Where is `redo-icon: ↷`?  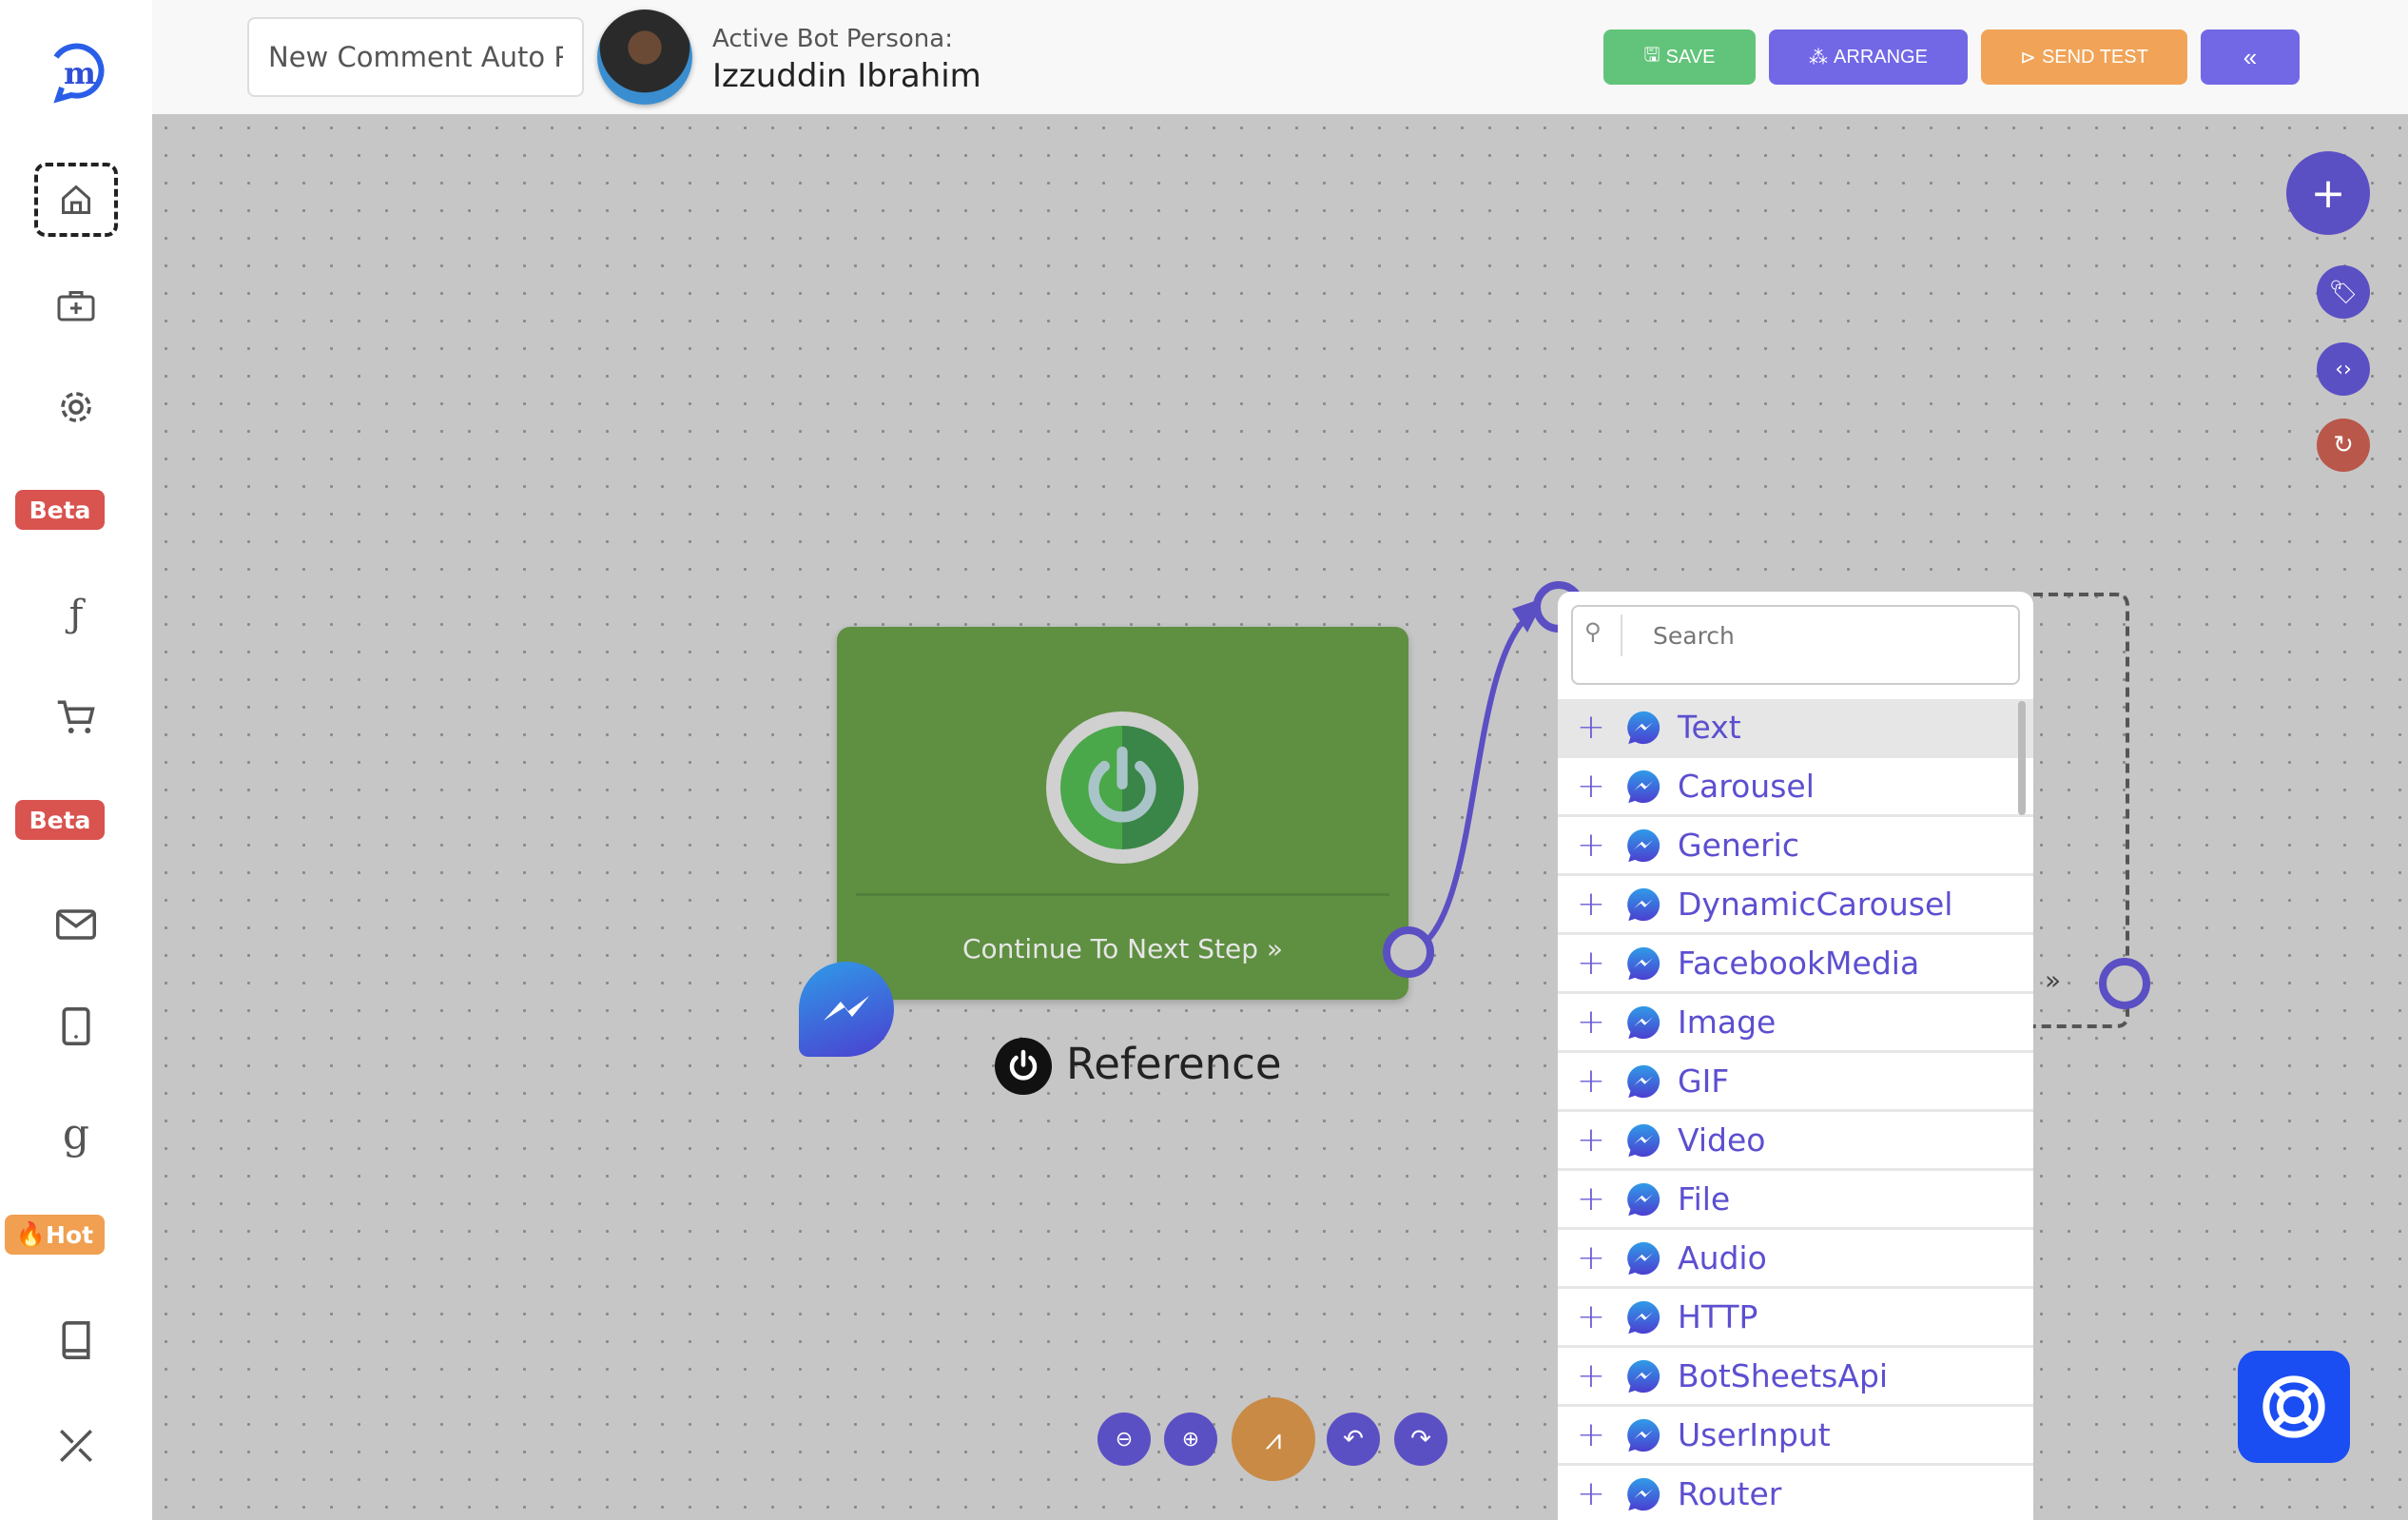 redo-icon: ↷ is located at coordinates (1421, 1439).